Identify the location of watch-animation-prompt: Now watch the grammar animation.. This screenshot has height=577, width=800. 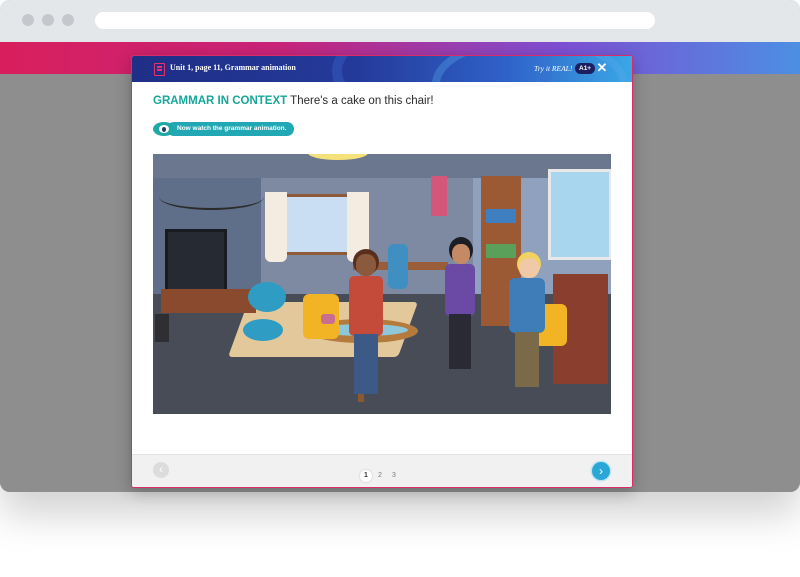
(224, 129).